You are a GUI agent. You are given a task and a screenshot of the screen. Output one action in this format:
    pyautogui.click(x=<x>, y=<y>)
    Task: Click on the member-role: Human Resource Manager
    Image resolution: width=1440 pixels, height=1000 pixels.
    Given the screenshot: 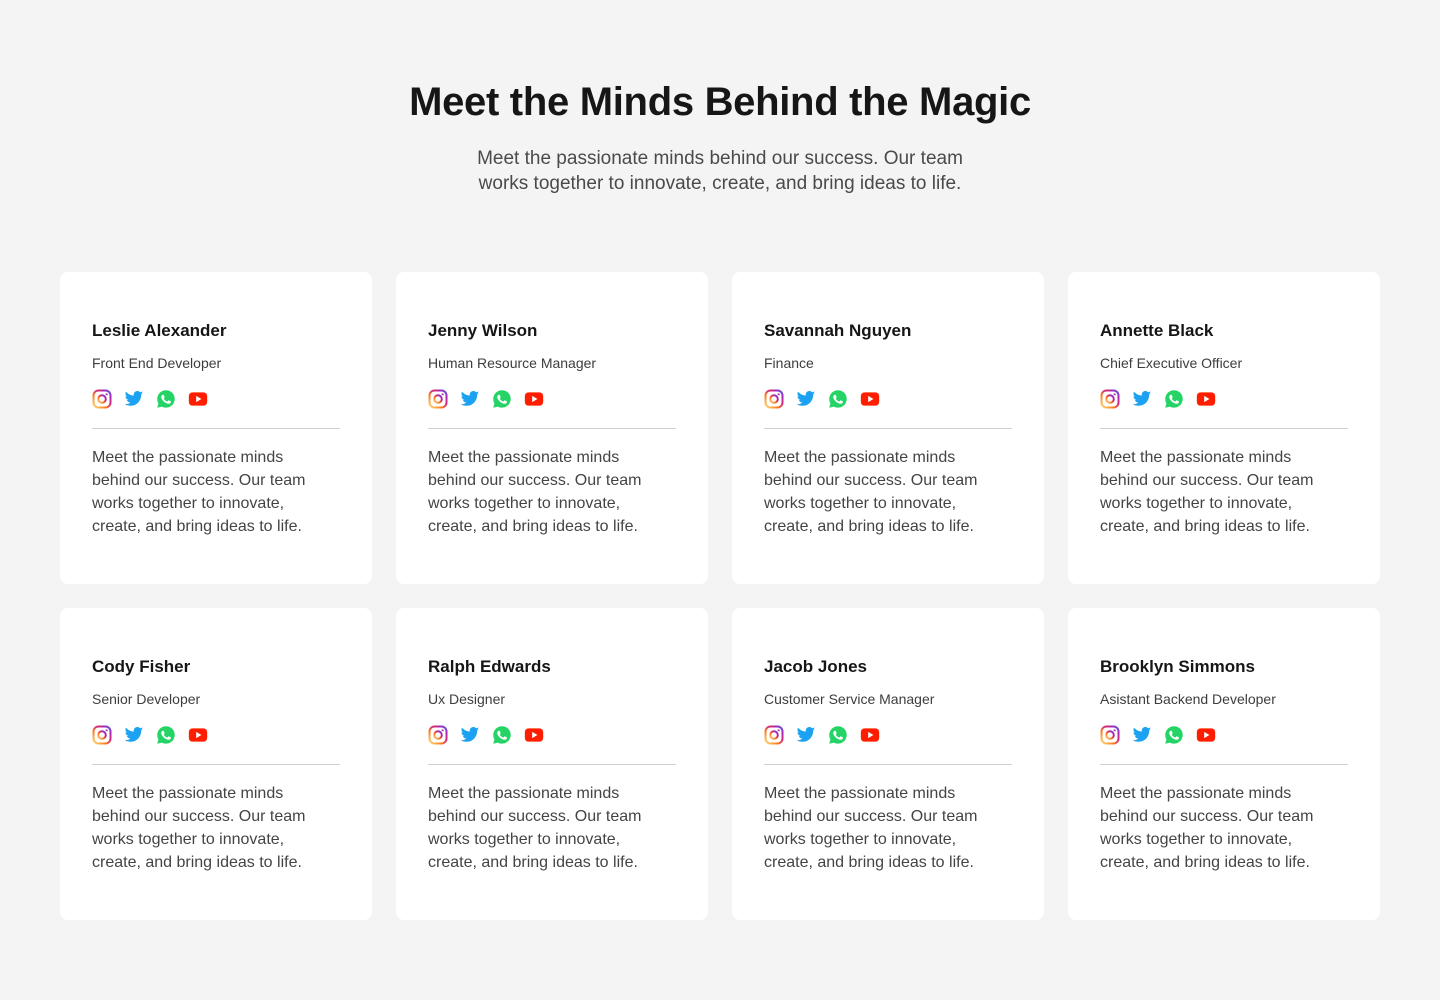 What is the action you would take?
    pyautogui.click(x=512, y=363)
    